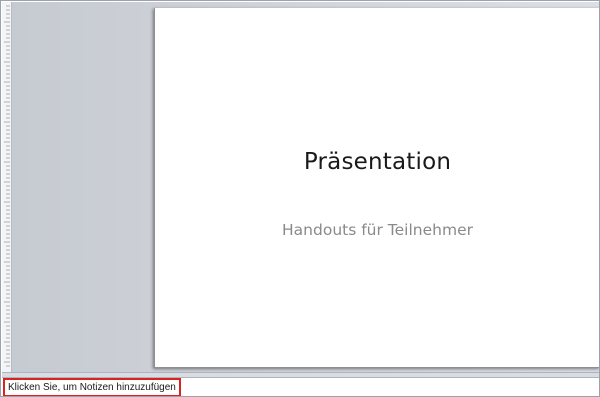 The image size is (600, 397). I want to click on notes-pane: Klicken Sie, um Notizen hinzuzufügen, so click(300, 387).